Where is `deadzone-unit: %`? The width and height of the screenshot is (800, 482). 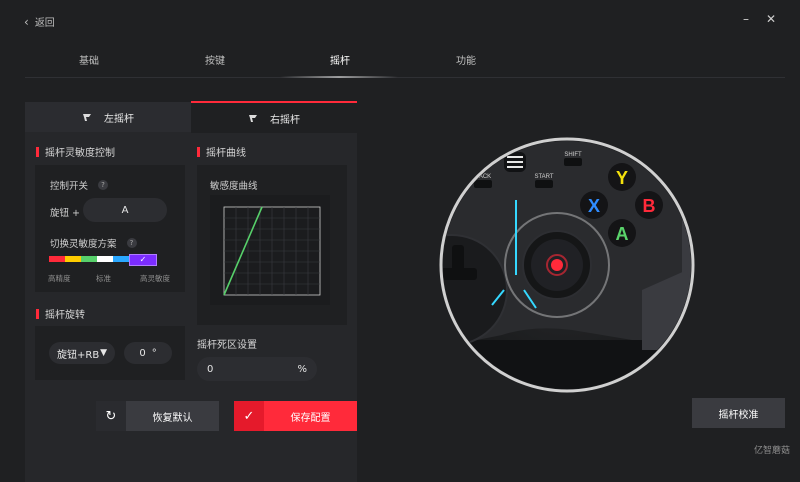 deadzone-unit: % is located at coordinates (302, 369).